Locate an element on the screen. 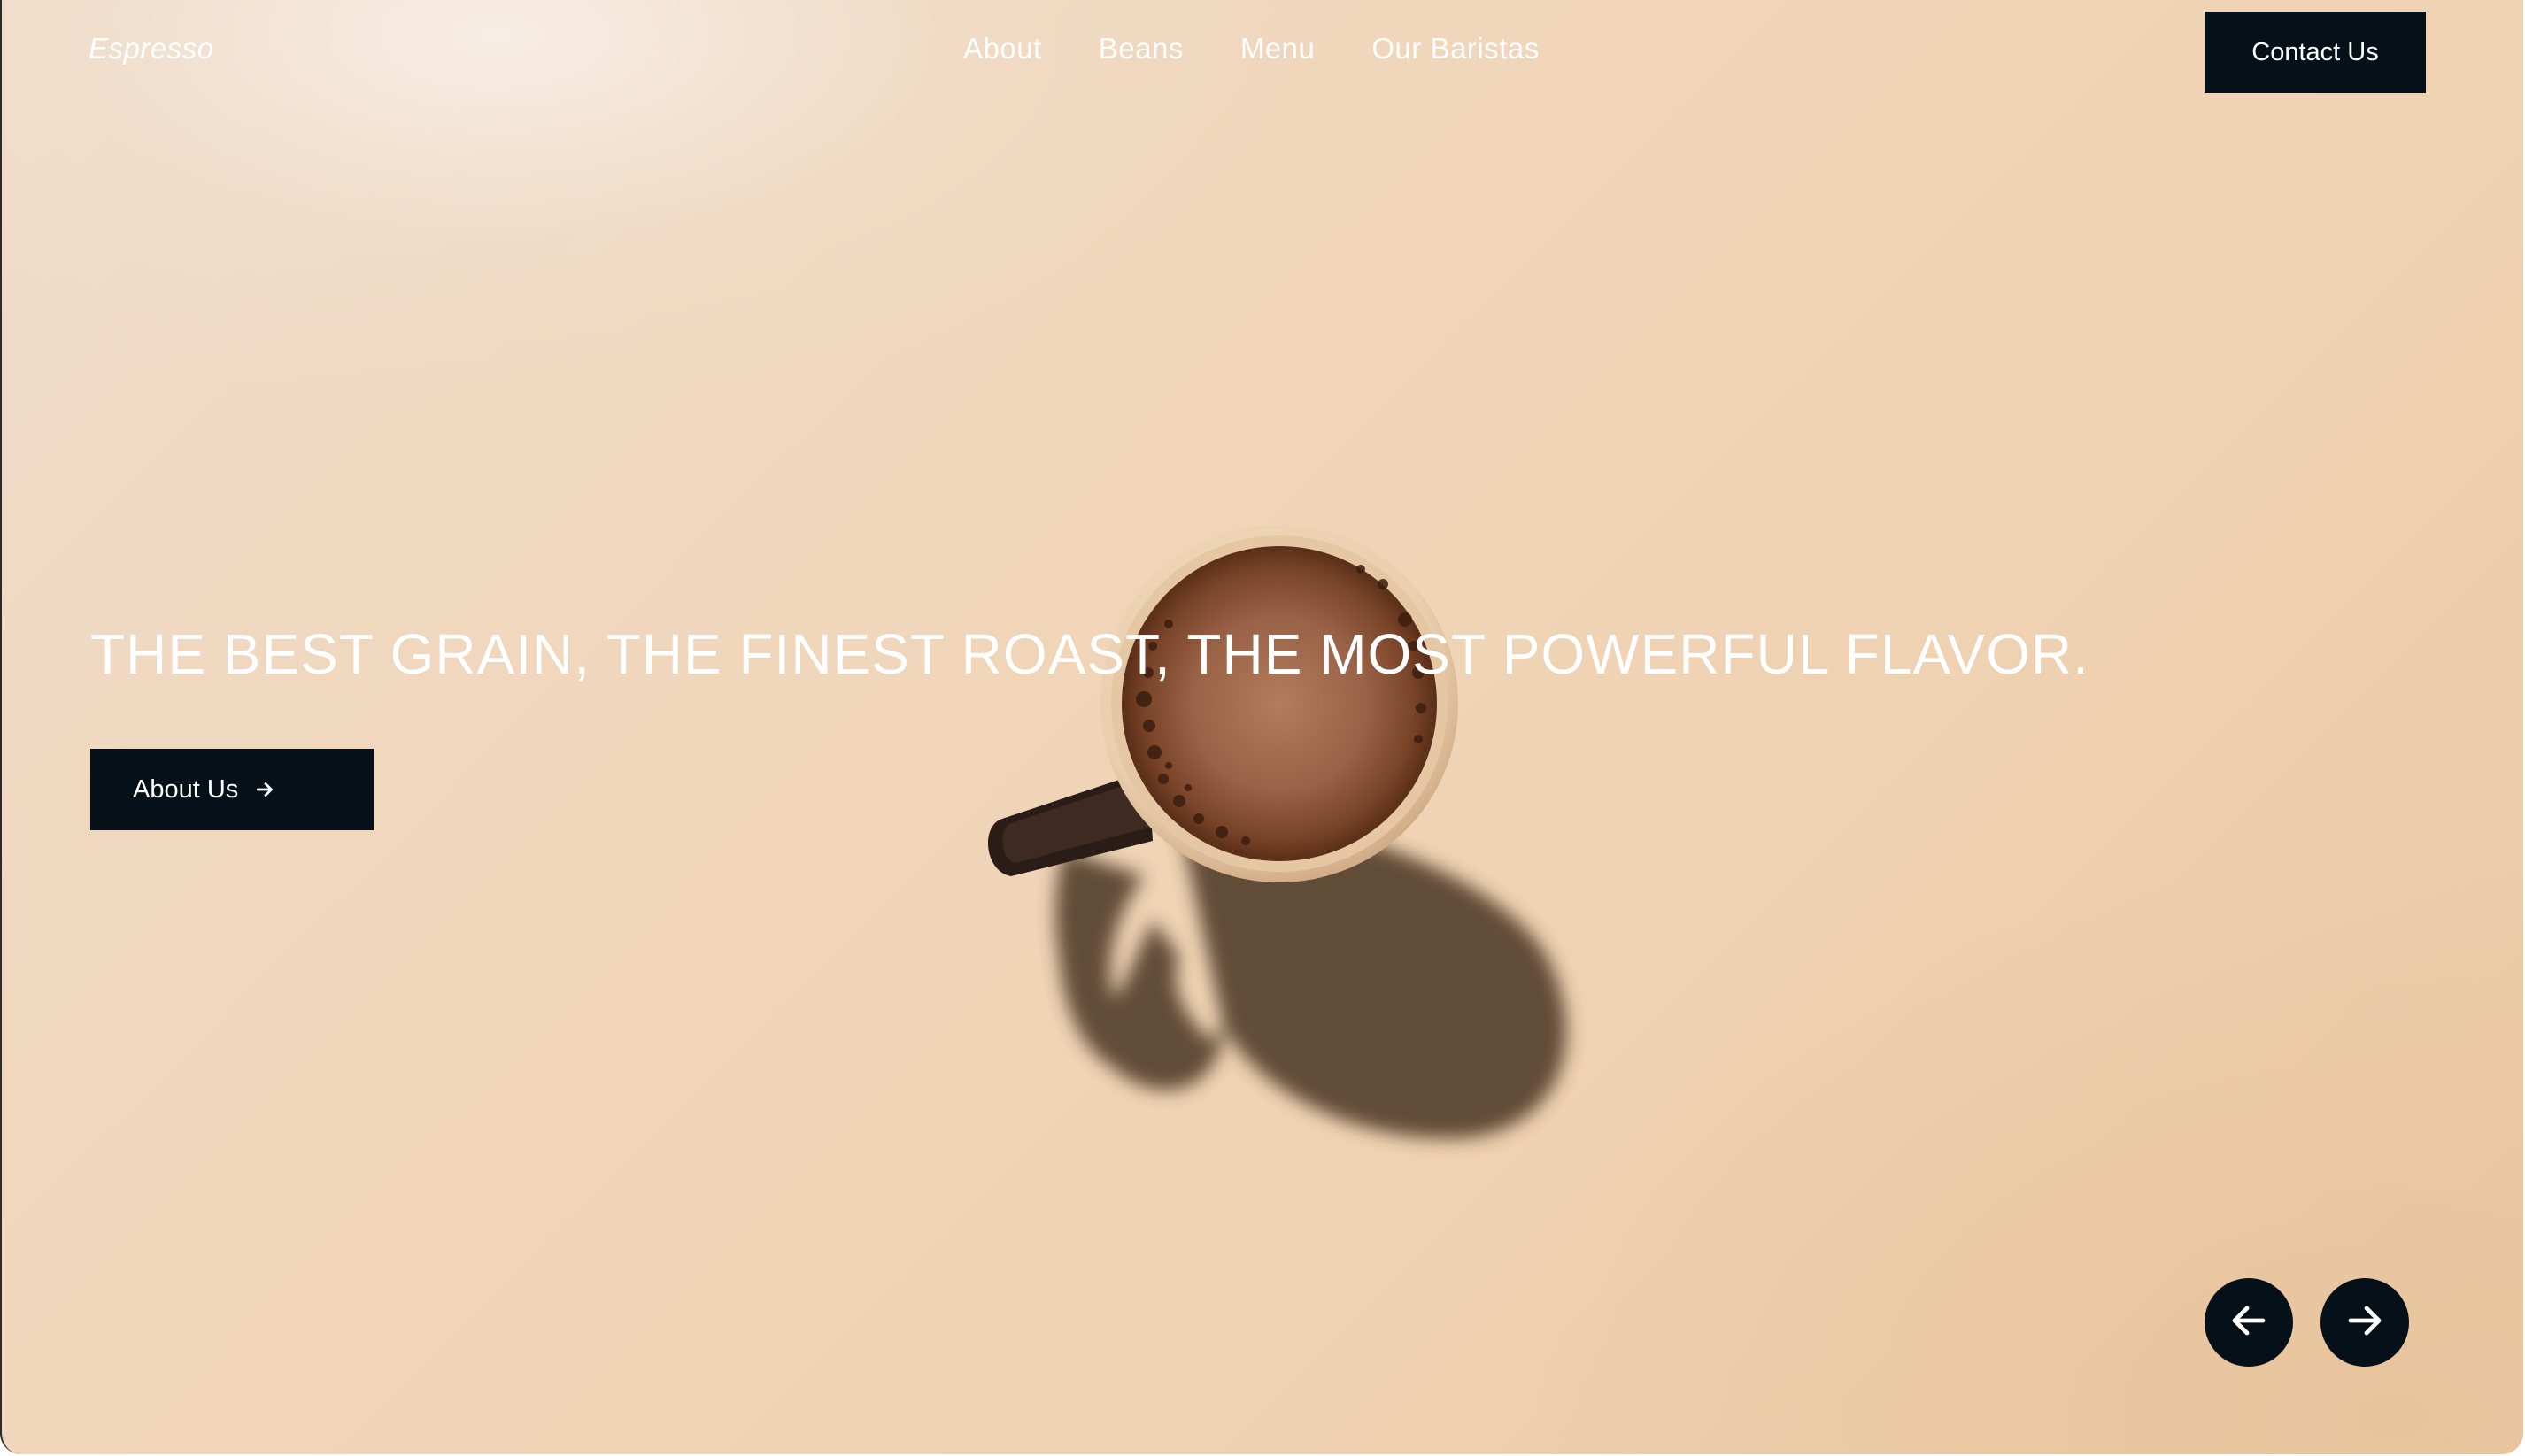 The height and width of the screenshot is (1456, 2525). about-us-button: About Us is located at coordinates (232, 789).